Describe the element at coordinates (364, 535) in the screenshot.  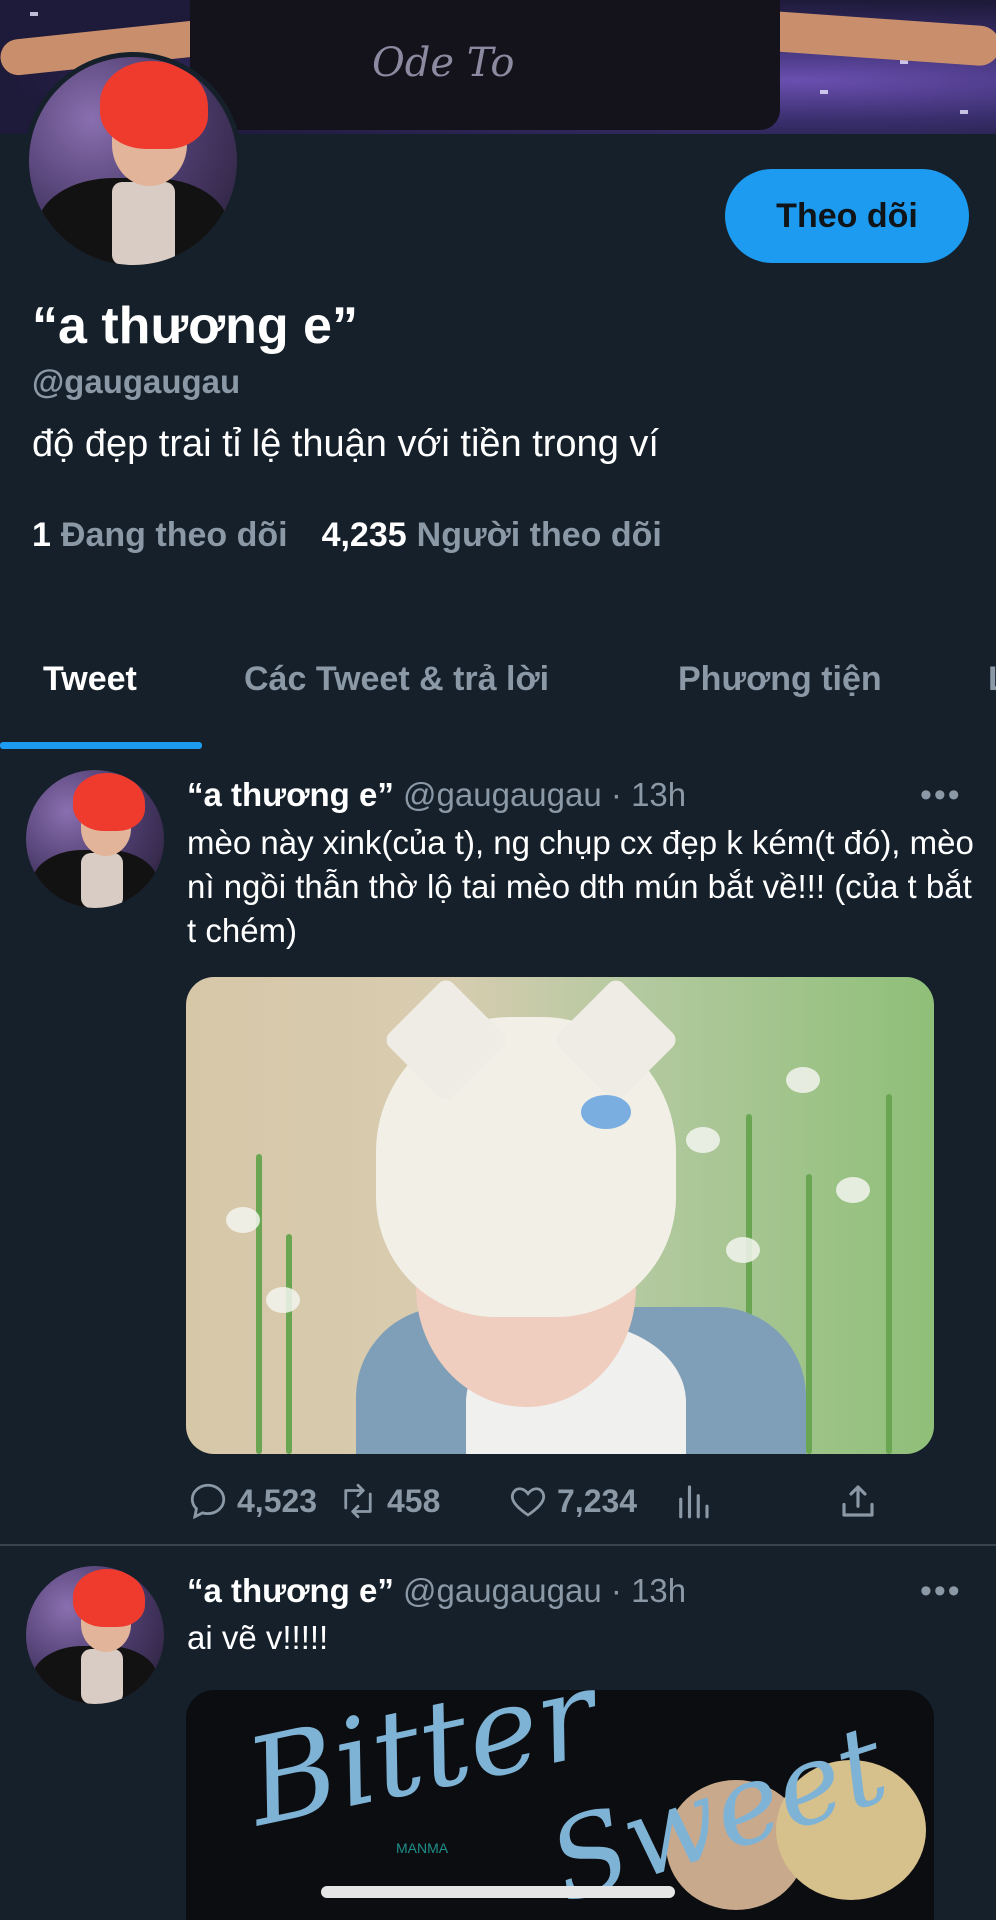
I see `followers-count: 4,235` at that location.